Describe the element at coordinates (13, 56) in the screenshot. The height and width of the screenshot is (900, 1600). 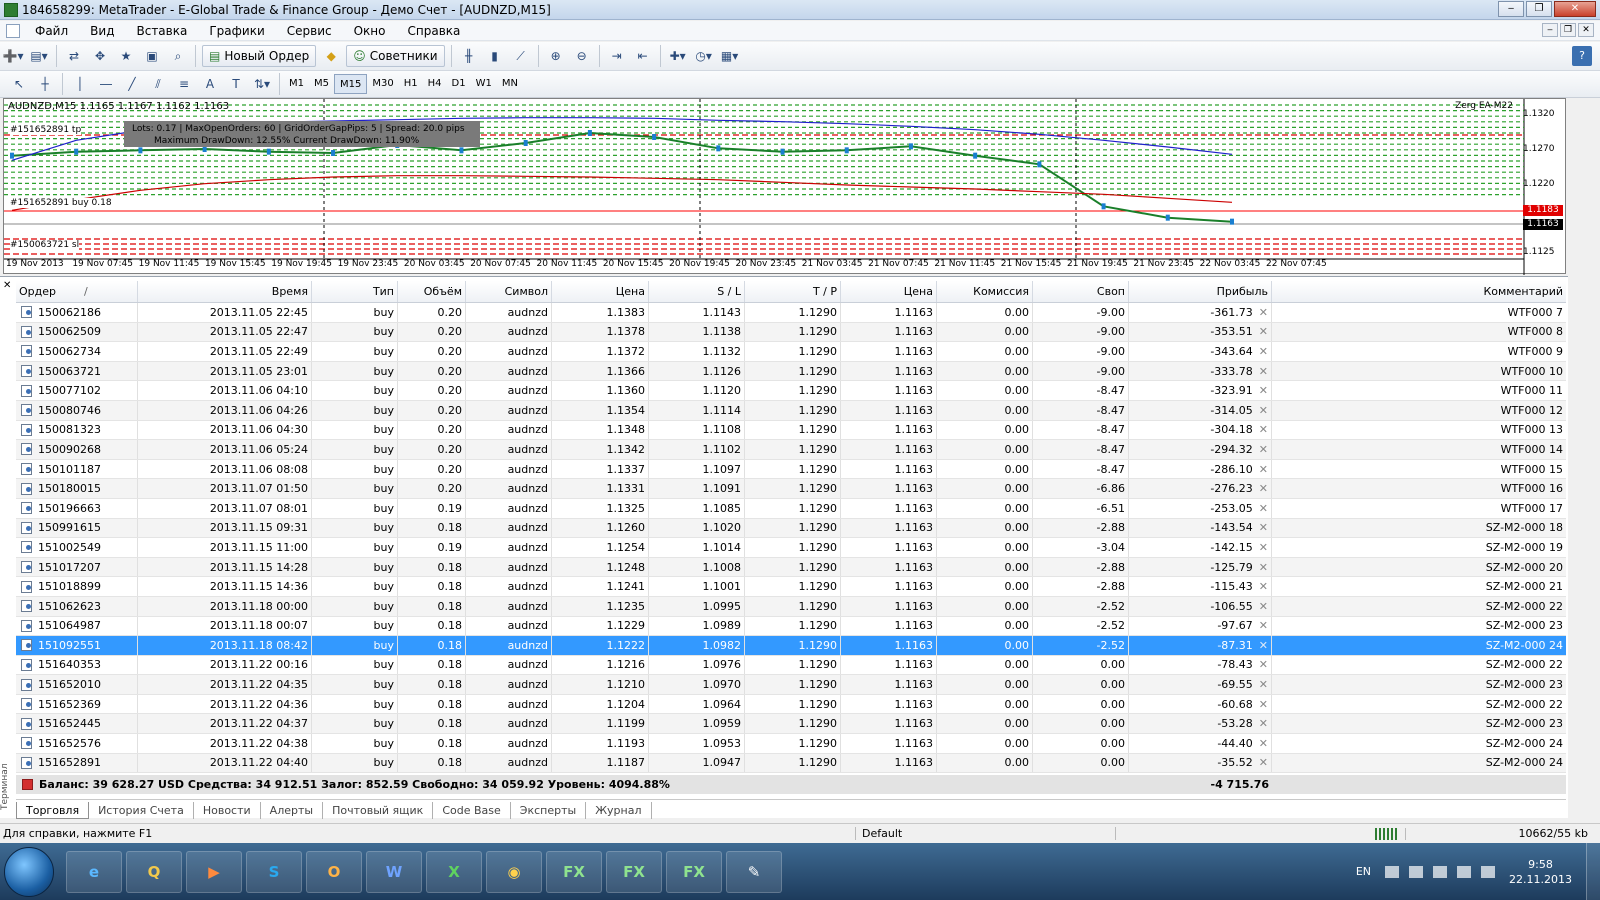
I see `new-chart-icon: ➕▾` at that location.